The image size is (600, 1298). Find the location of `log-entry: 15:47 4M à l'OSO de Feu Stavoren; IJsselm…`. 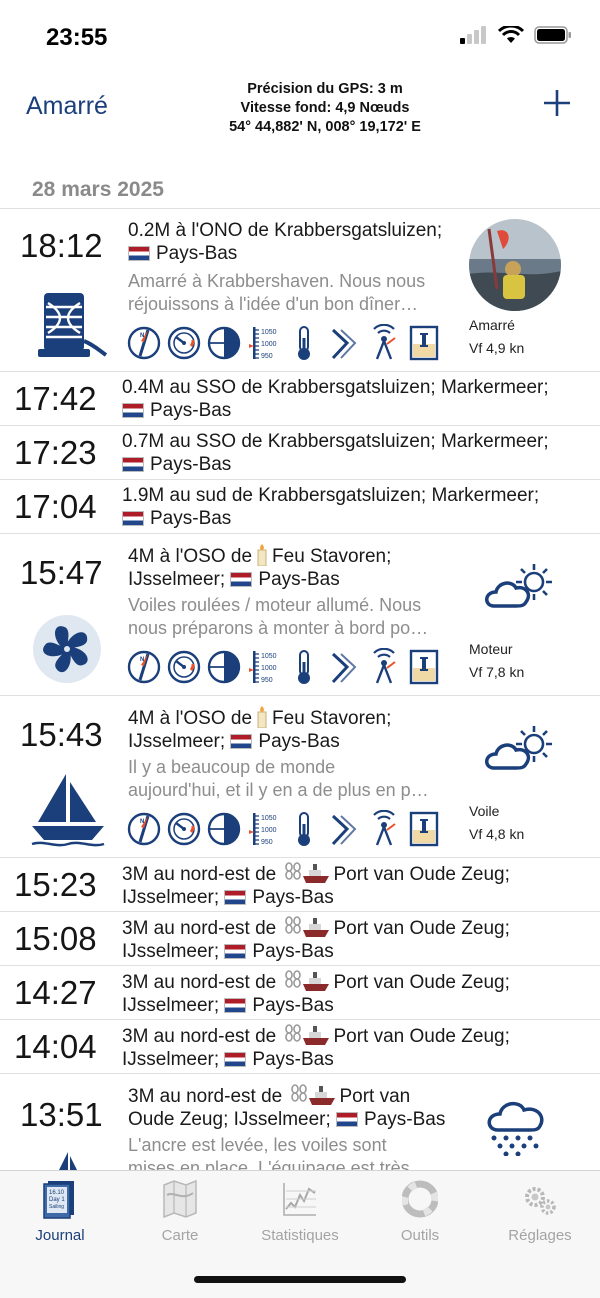

log-entry: 15:47 4M à l'OSO de Feu Stavoren; IJsselm… is located at coordinates (300, 614).